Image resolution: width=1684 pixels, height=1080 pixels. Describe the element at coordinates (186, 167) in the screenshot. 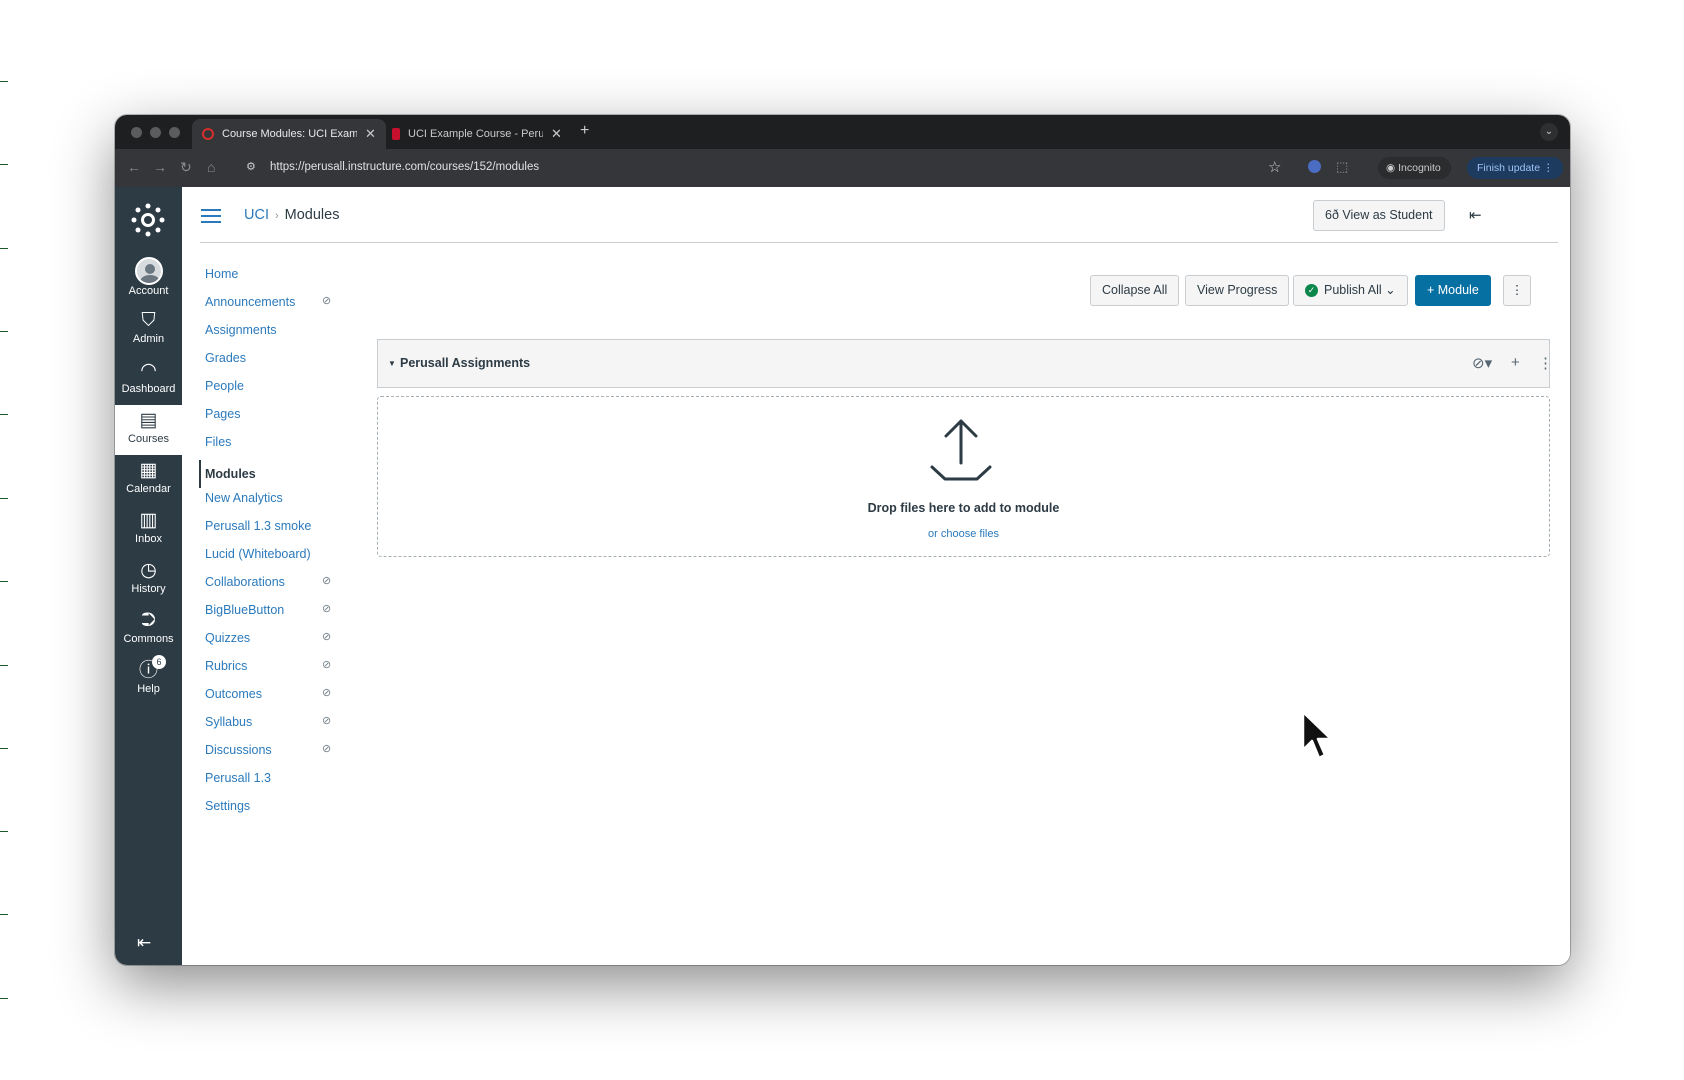

I see `reload-icon: ↻` at that location.